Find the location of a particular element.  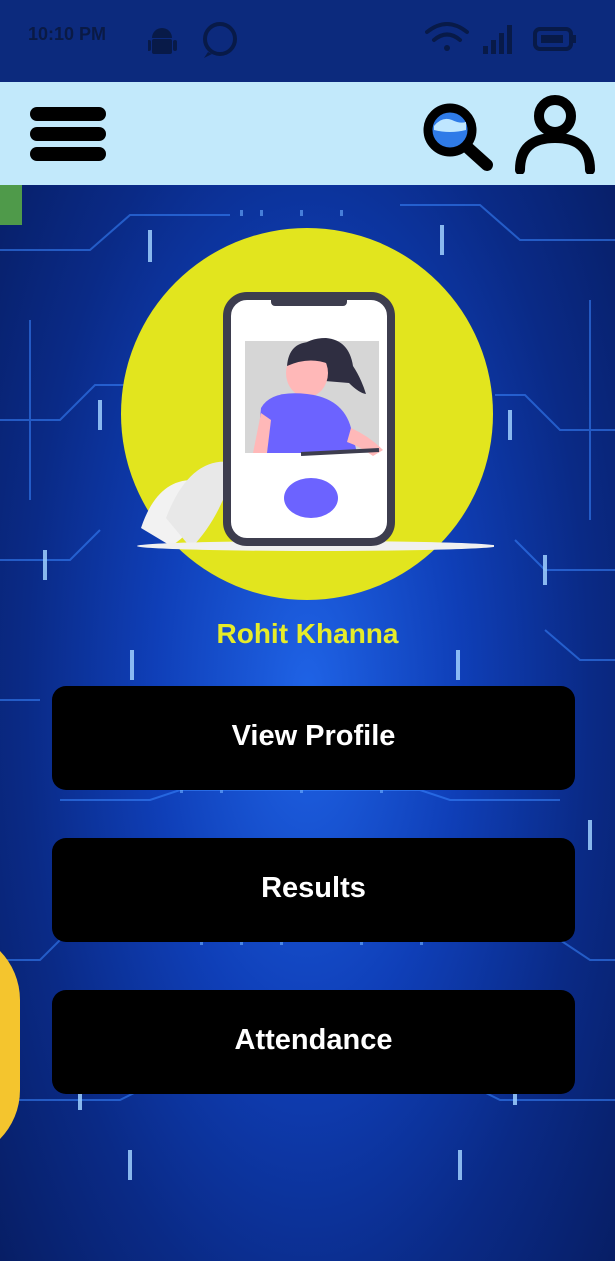

attendance-label: Attendance is located at coordinates (313, 1040).